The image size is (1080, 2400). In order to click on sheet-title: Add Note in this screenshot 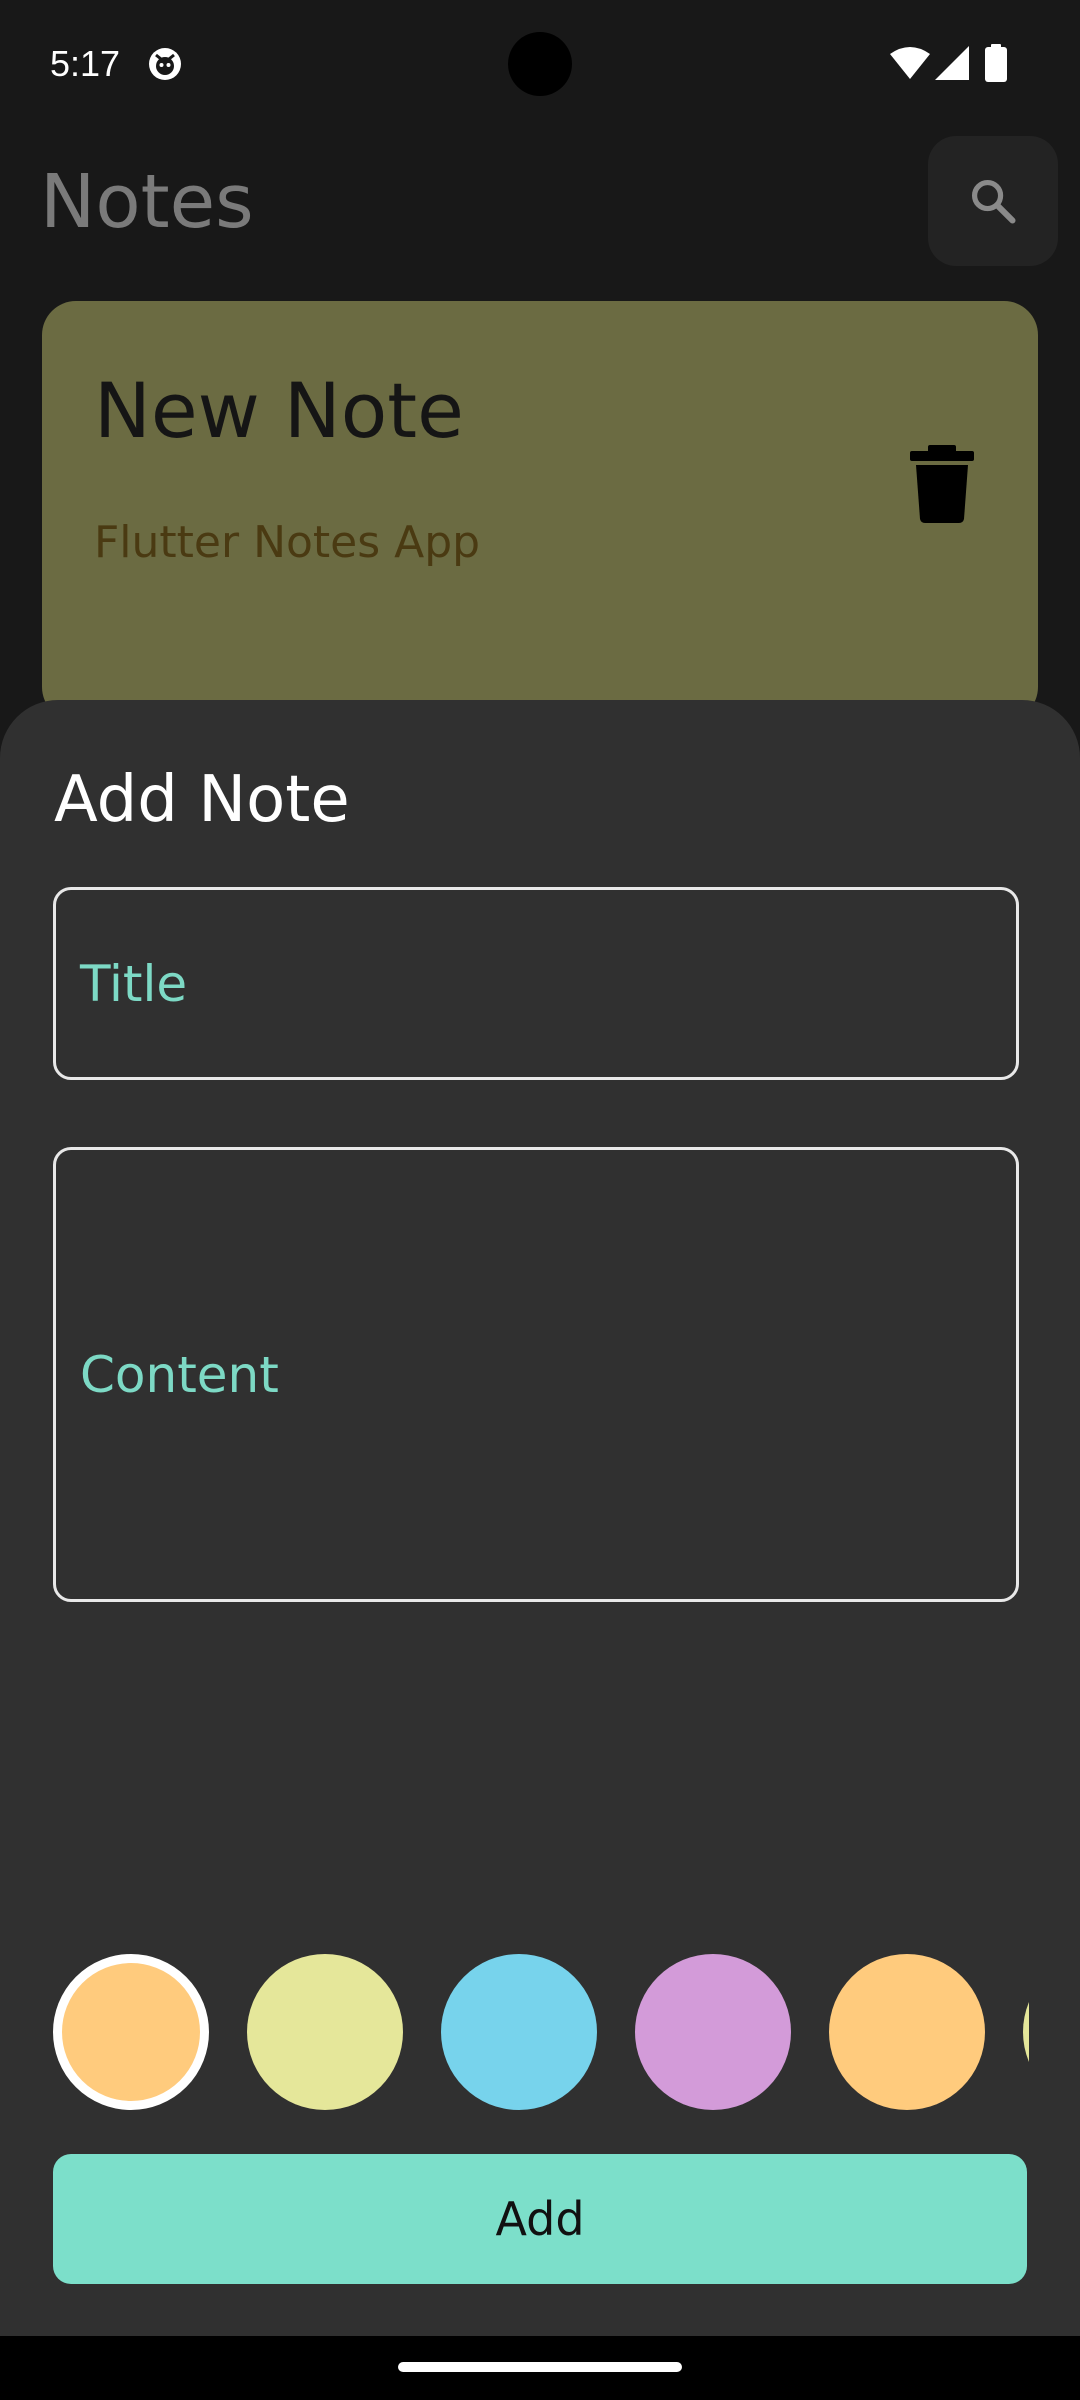, I will do `click(202, 800)`.